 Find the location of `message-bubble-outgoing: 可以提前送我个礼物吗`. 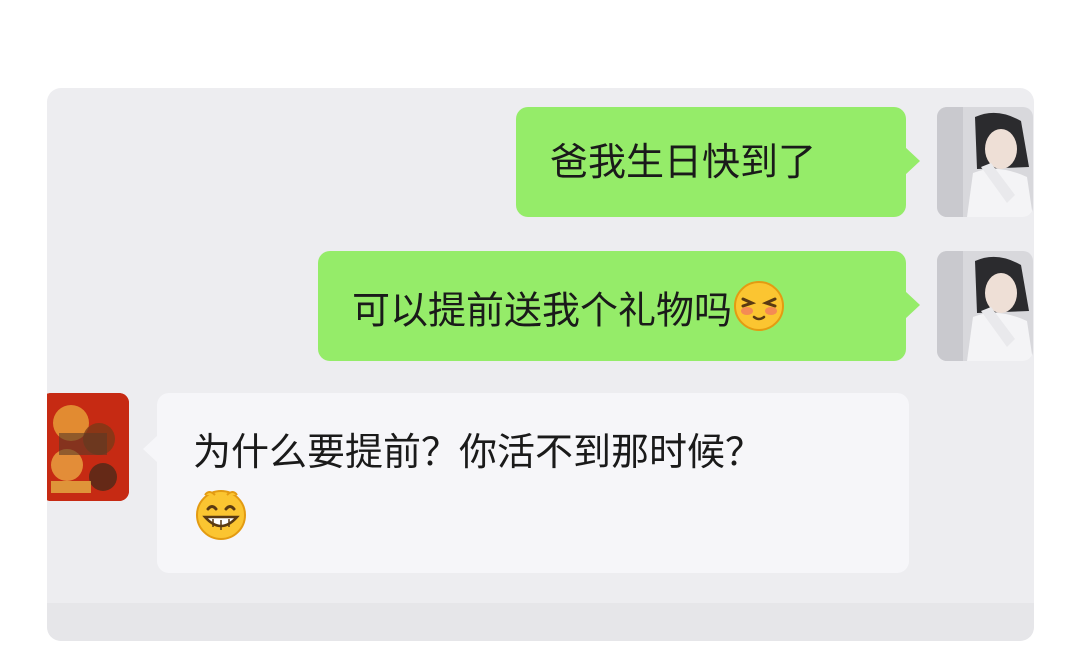

message-bubble-outgoing: 可以提前送我个礼物吗 is located at coordinates (619, 306).